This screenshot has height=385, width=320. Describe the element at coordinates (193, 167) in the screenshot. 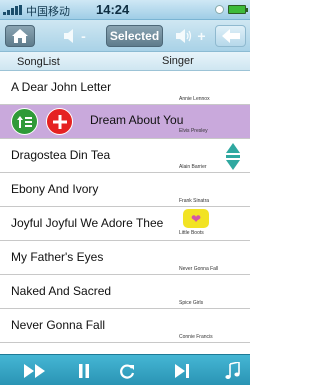

I see `song-singer: Alain Barrier` at that location.